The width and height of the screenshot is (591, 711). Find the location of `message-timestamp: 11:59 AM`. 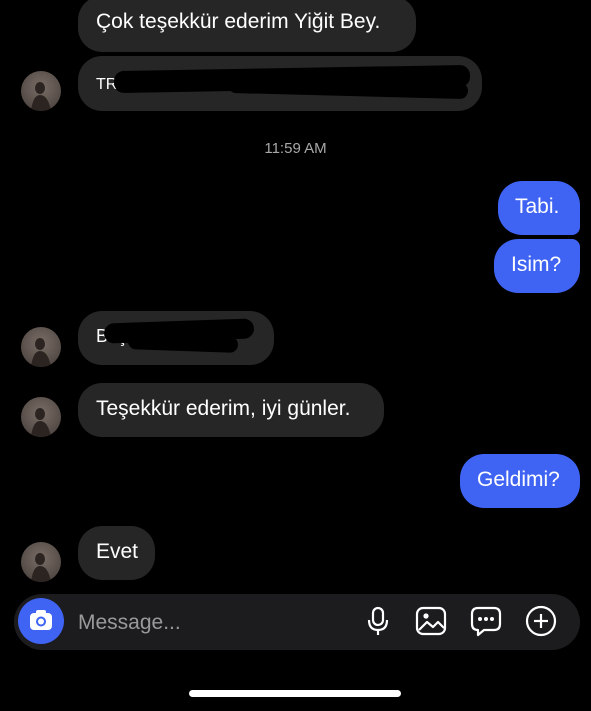

message-timestamp: 11:59 AM is located at coordinates (295, 148).